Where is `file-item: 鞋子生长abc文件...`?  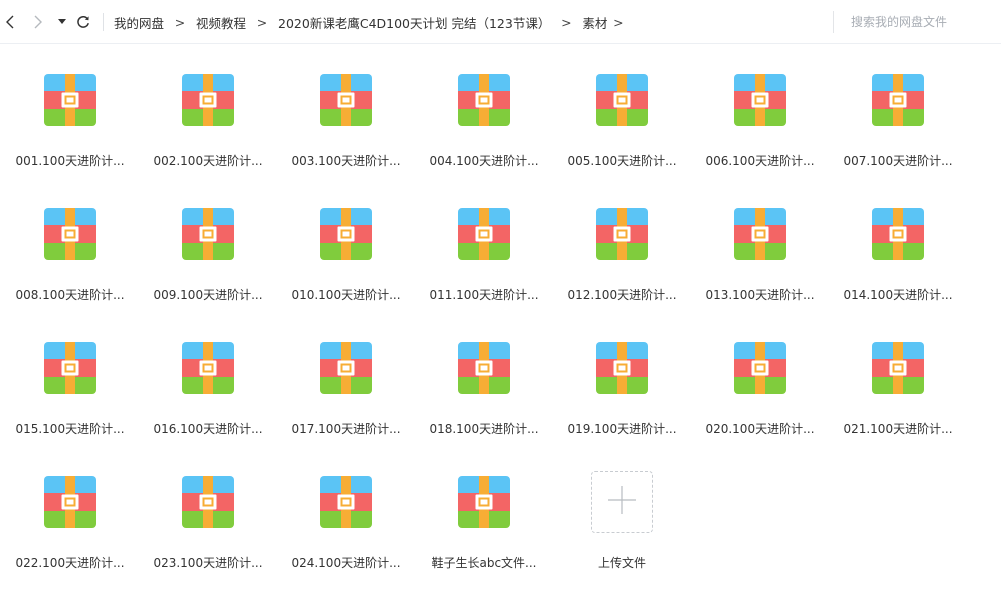 file-item: 鞋子生长abc文件... is located at coordinates (484, 510).